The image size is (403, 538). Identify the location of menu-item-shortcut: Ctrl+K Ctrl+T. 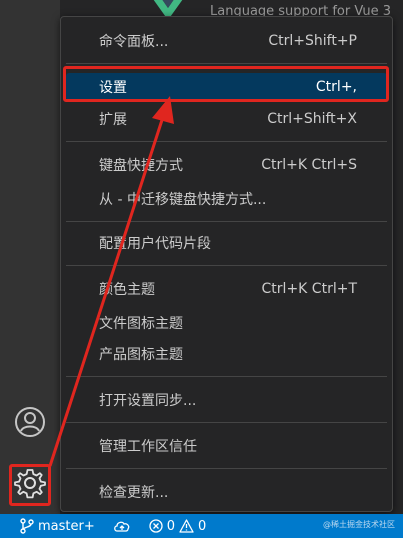
(309, 289).